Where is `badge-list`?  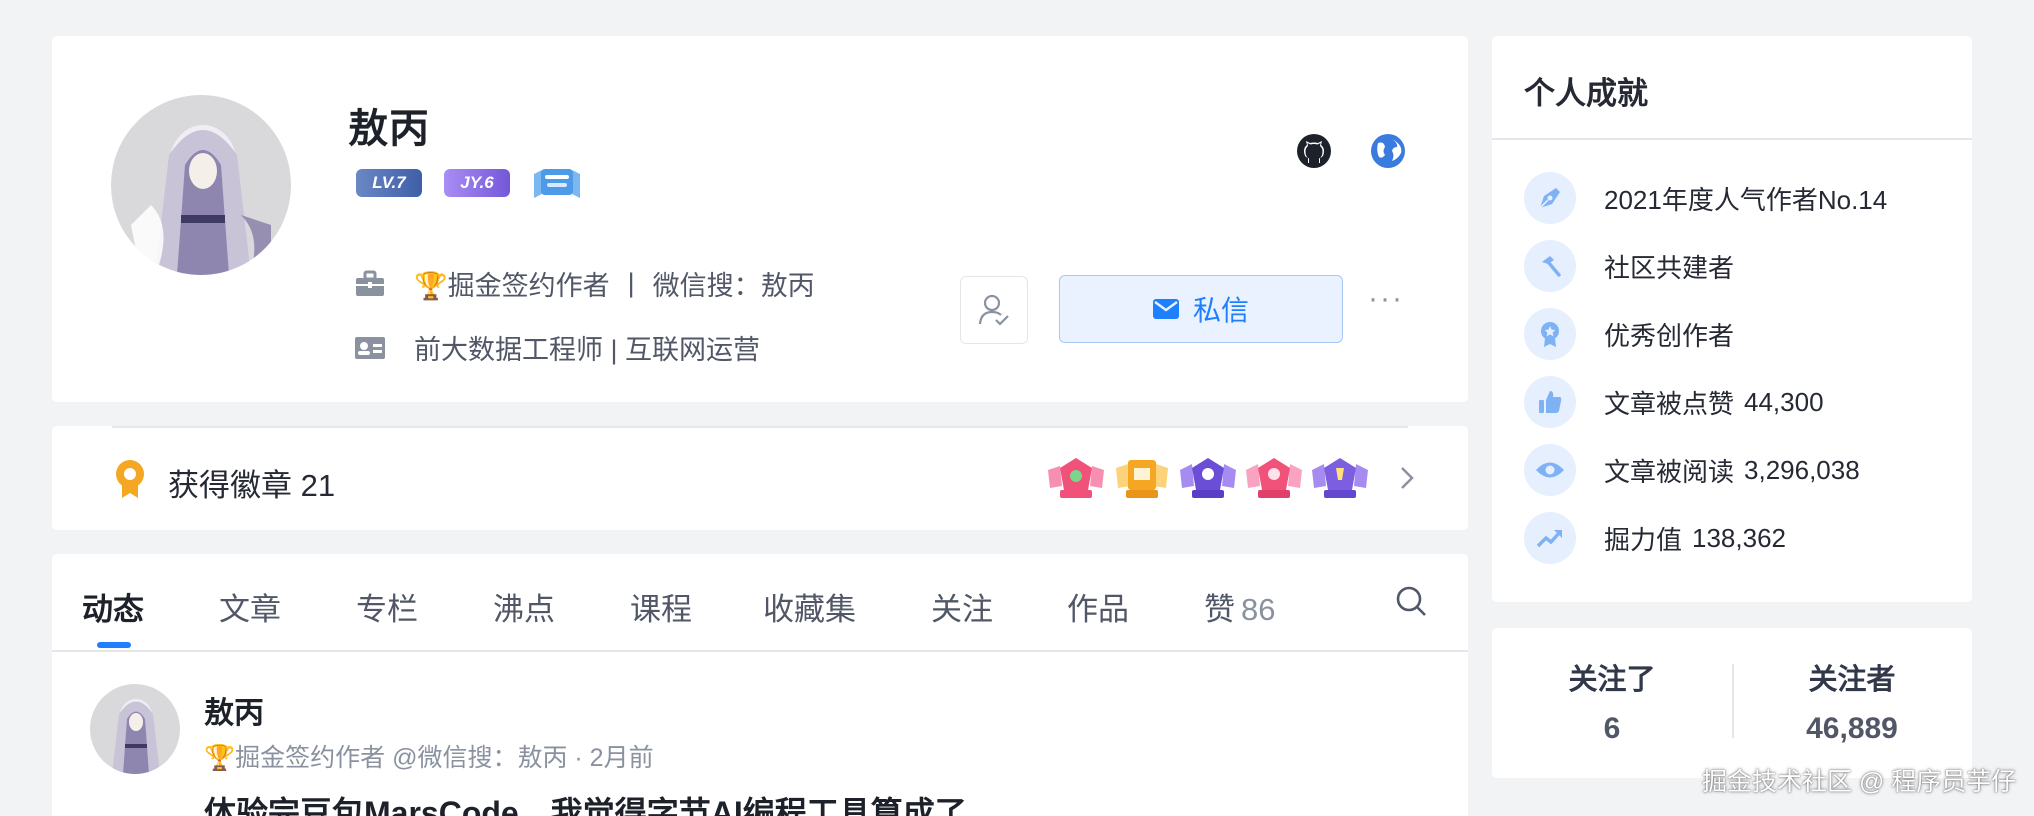
badge-list is located at coordinates (1208, 479).